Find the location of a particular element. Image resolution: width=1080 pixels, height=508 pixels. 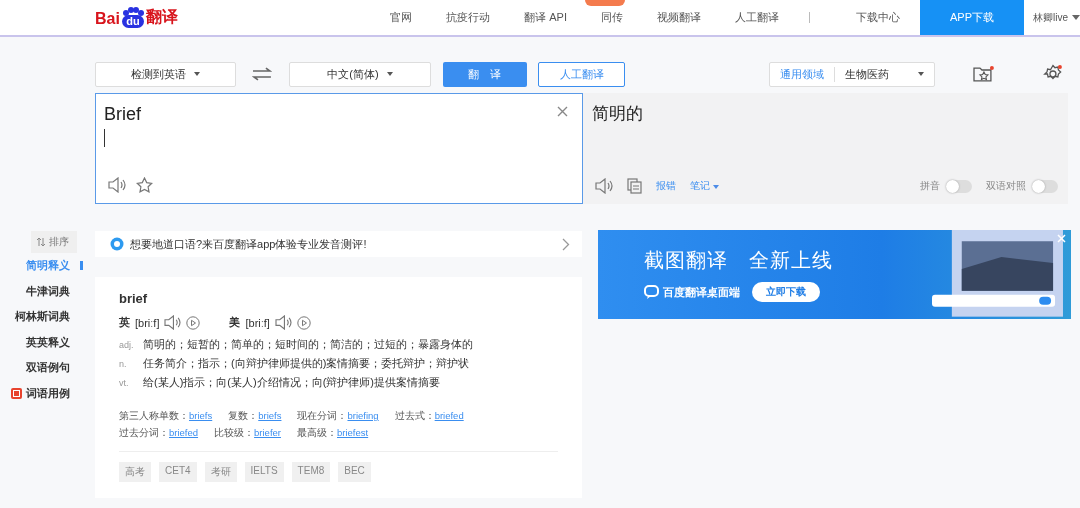

selection-indicator is located at coordinates (81, 266).